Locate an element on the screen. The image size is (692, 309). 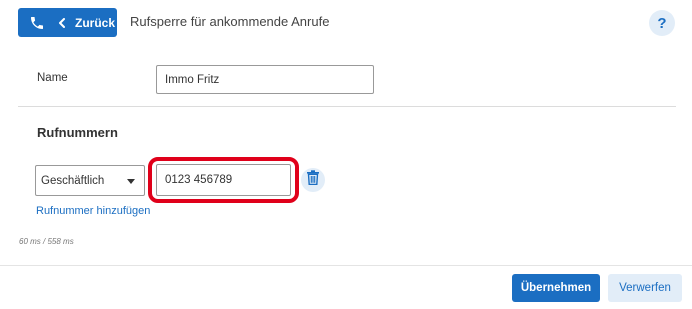
delete-number-button is located at coordinates (313, 180).